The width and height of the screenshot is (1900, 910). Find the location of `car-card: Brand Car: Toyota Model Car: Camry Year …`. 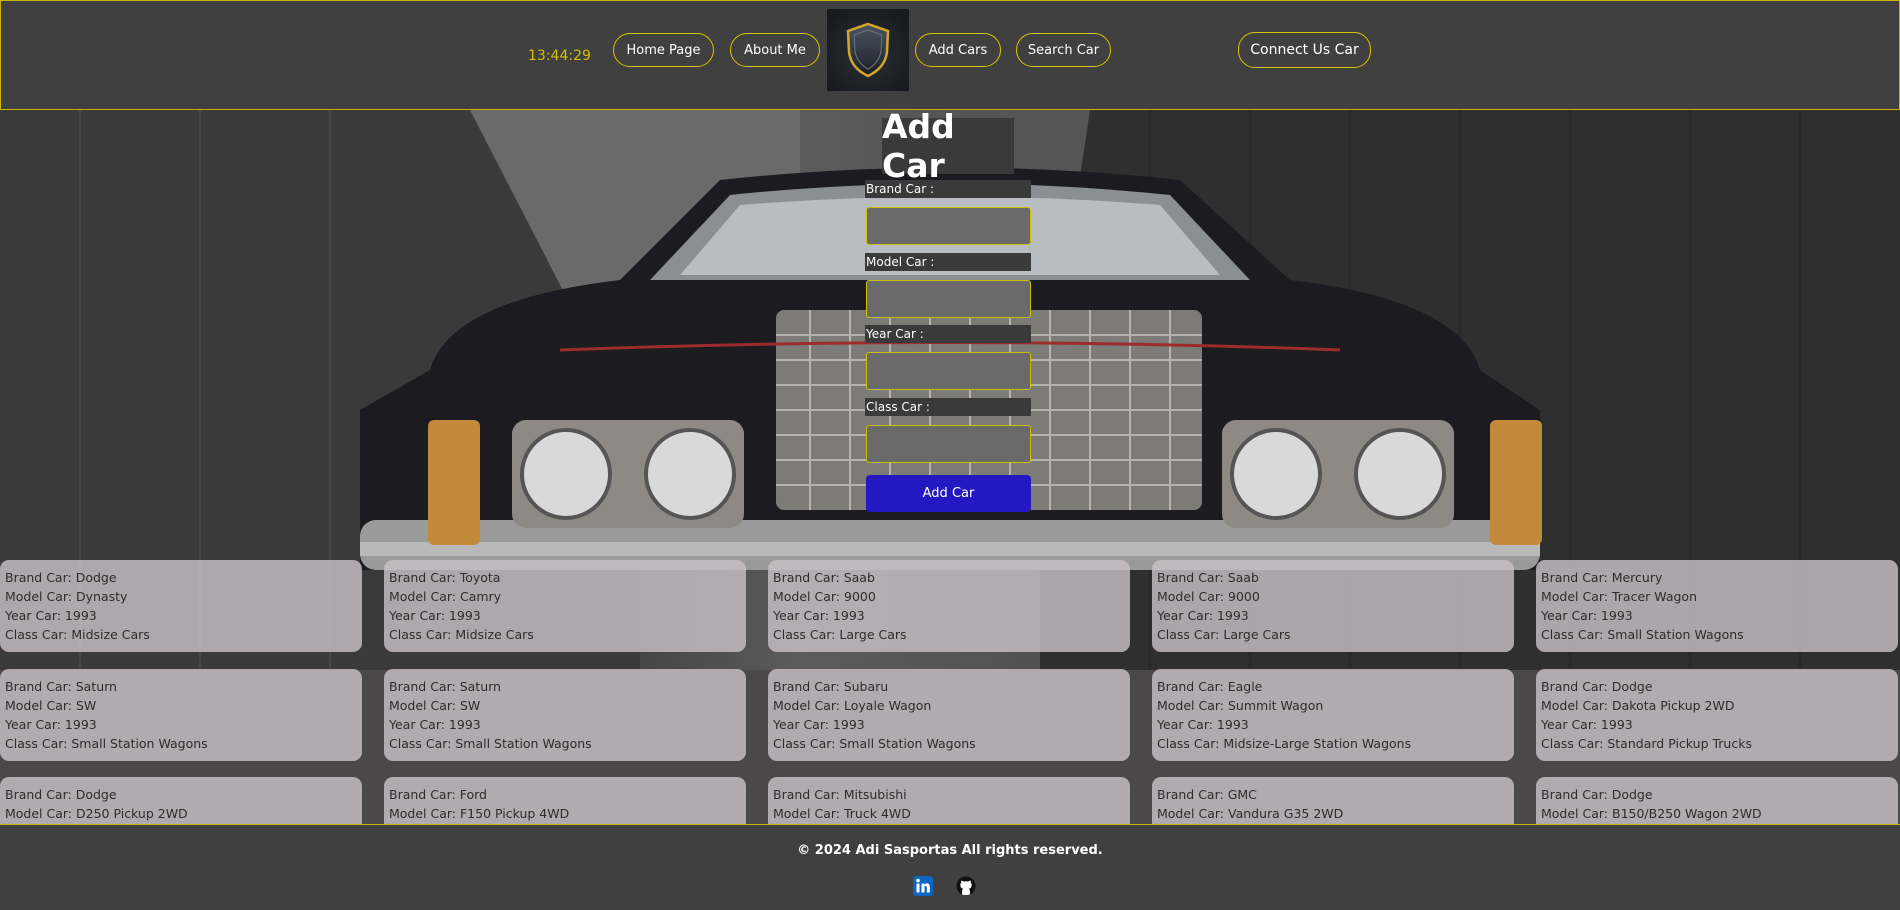

car-card: Brand Car: Toyota Model Car: Camry Year … is located at coordinates (565, 606).